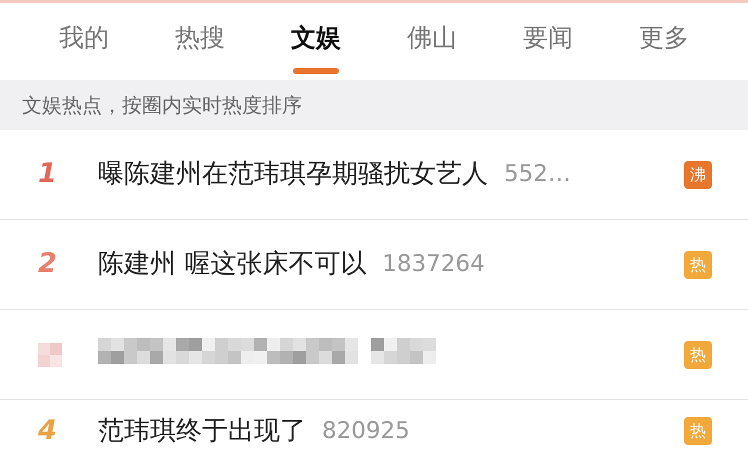 This screenshot has height=462, width=748. I want to click on tab: 我的, so click(84, 41).